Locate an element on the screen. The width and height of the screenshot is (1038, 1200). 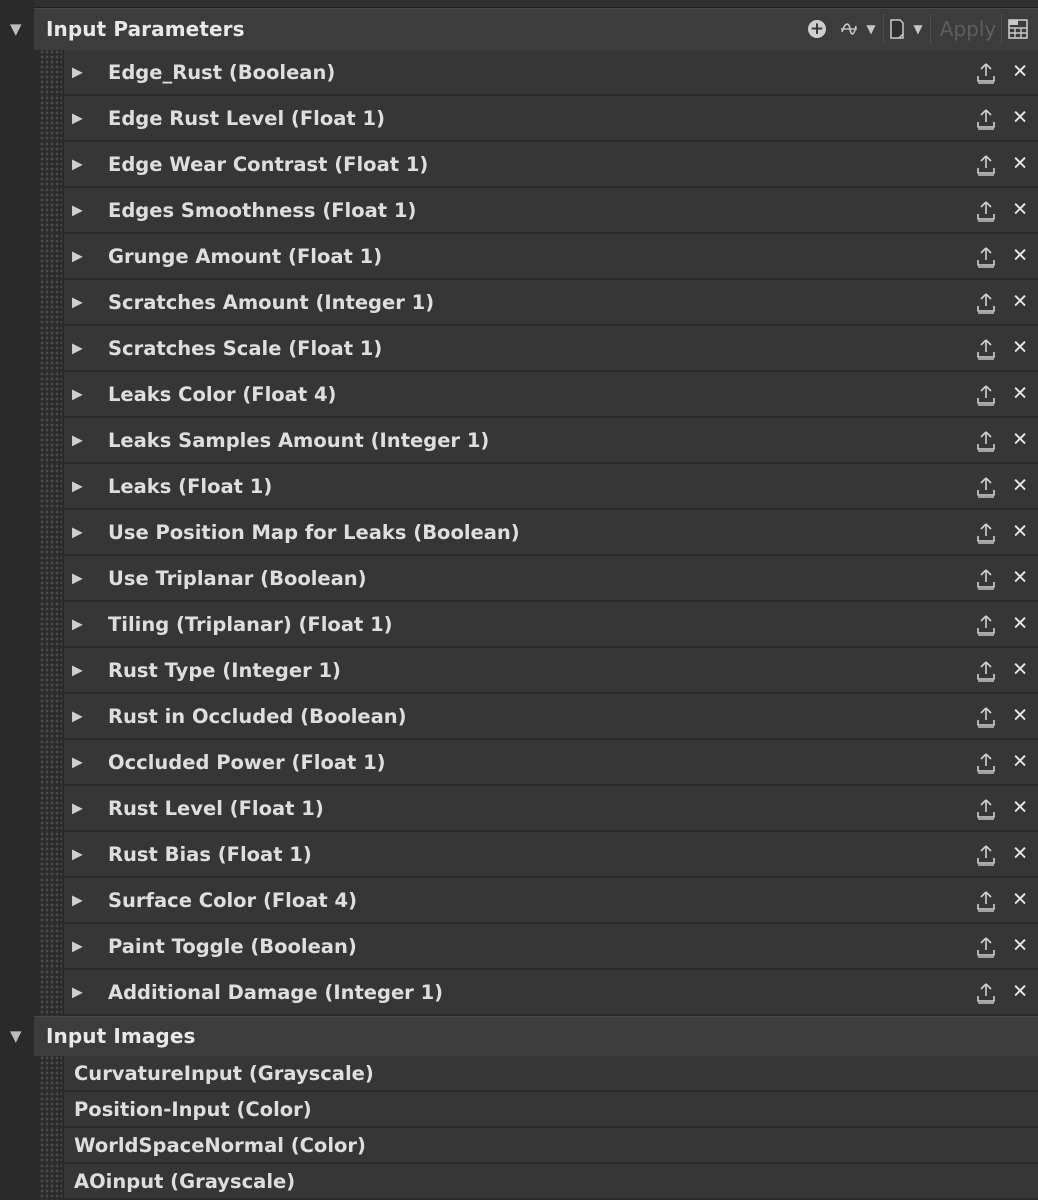
apply-button: Apply is located at coordinates (968, 29).